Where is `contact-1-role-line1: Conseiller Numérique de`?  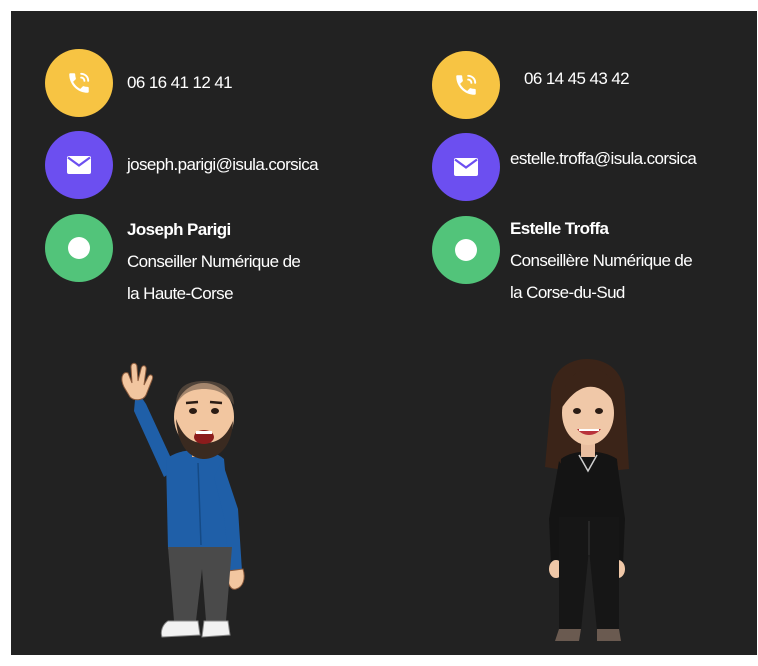 contact-1-role-line1: Conseiller Numérique de is located at coordinates (214, 261).